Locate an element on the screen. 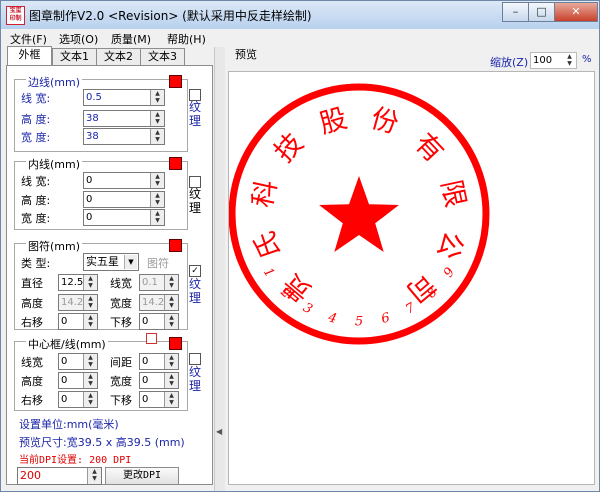 The height and width of the screenshot is (492, 600). border-height-label: 高 度: is located at coordinates (36, 119).